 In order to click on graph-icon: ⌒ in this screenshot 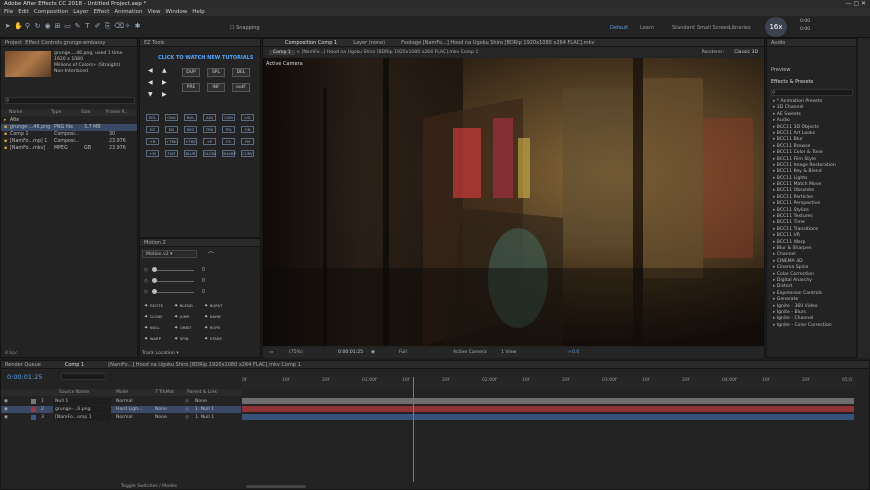, I will do `click(211, 254)`.